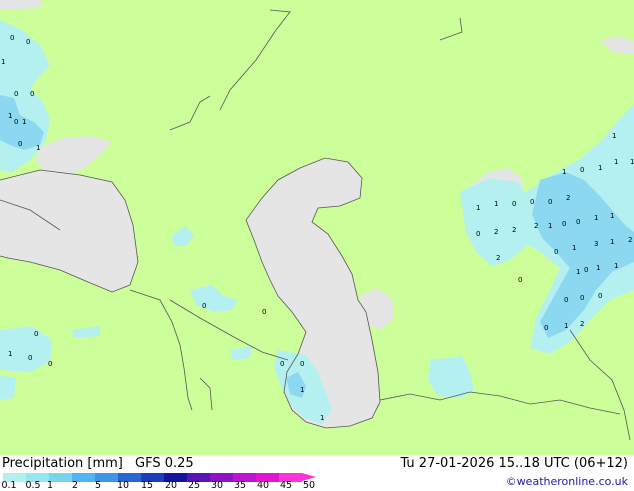 The height and width of the screenshot is (491, 634). Describe the element at coordinates (596, 244) in the screenshot. I see `precip-value-label: 3` at that location.